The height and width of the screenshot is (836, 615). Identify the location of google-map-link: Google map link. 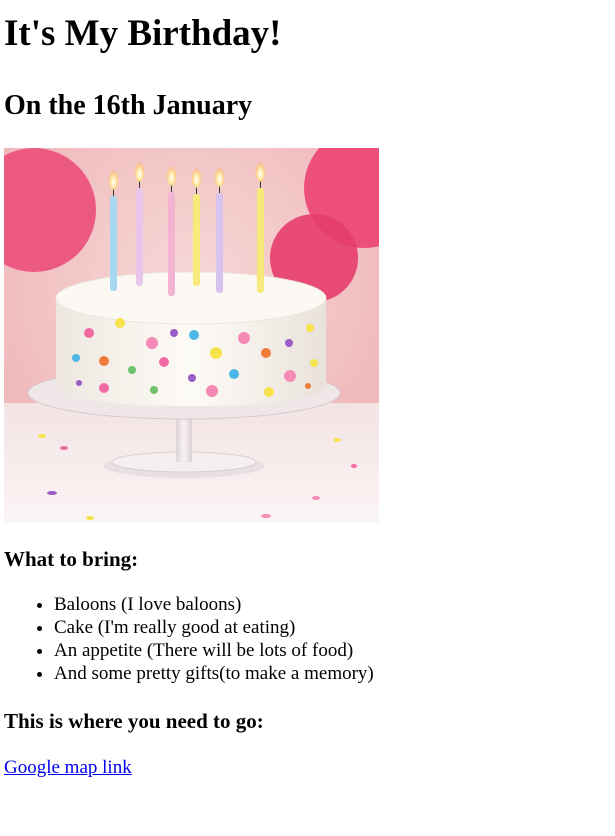
(68, 767).